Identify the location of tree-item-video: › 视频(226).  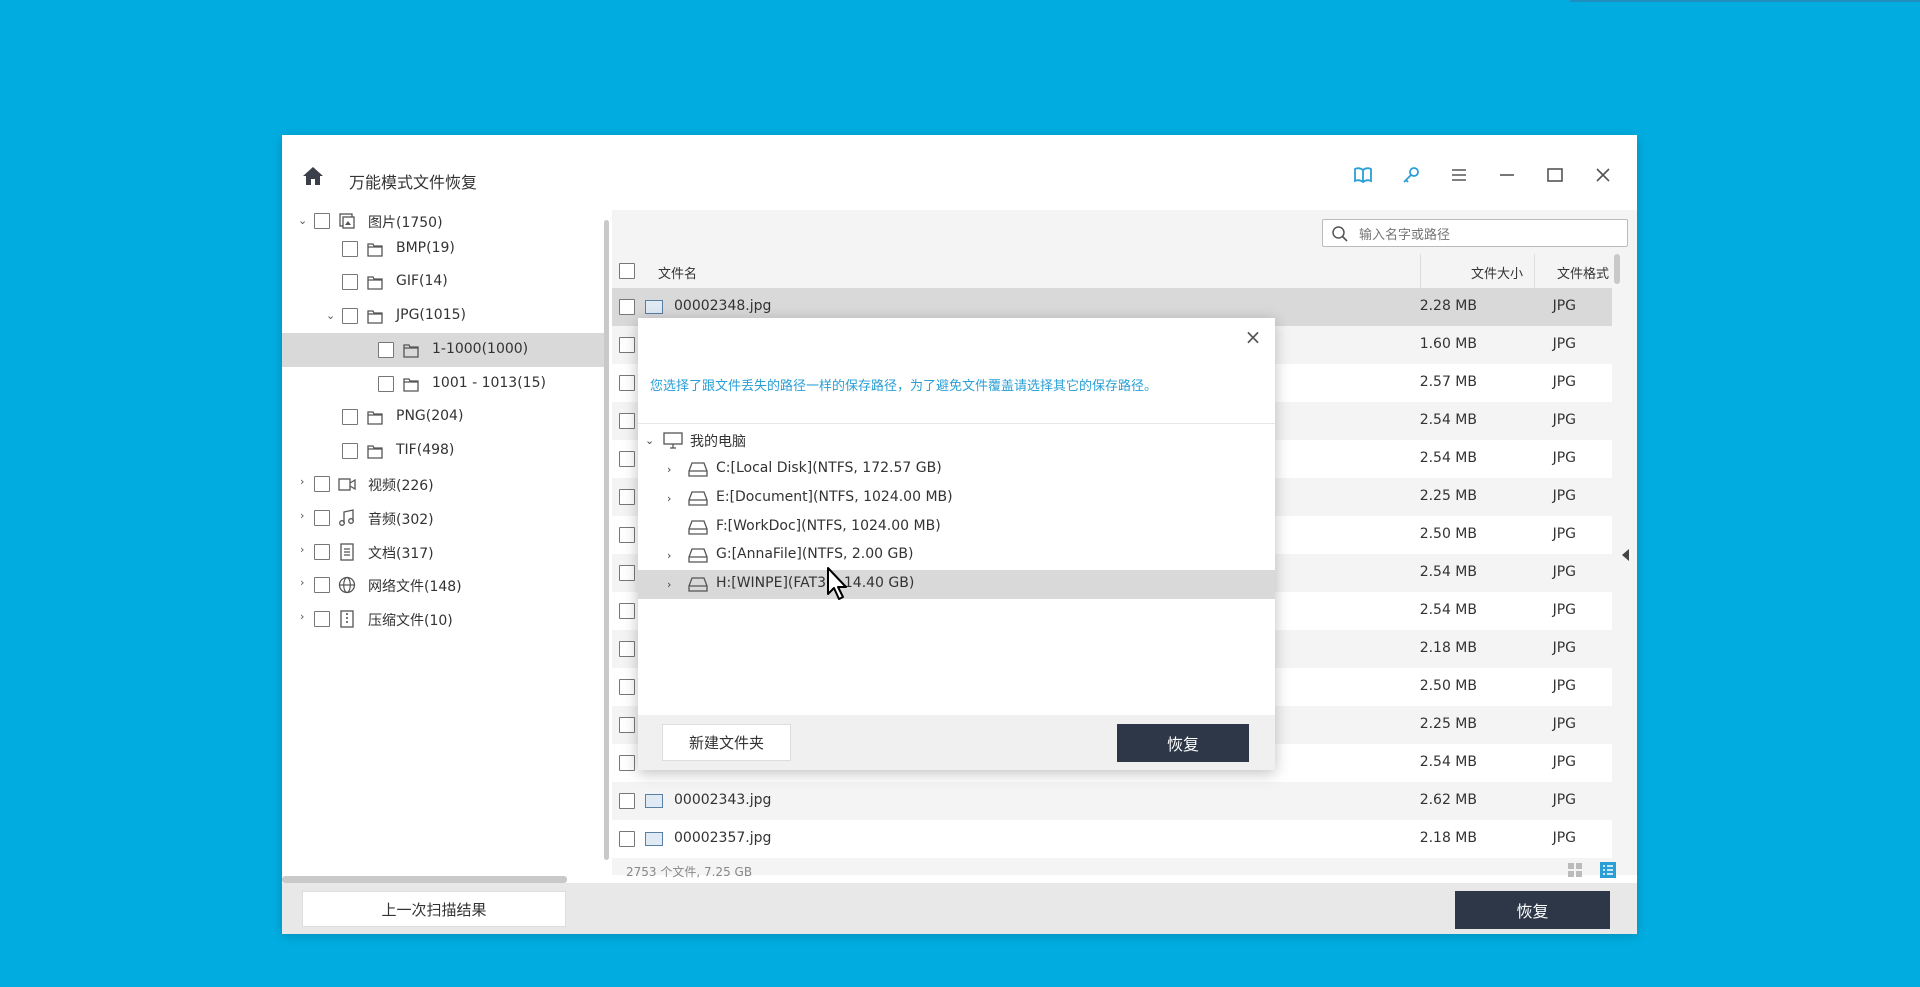
(445, 484).